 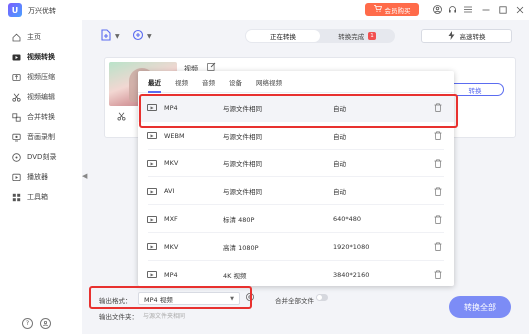 What do you see at coordinates (110, 35) in the screenshot?
I see `add-file-button: ▼` at bounding box center [110, 35].